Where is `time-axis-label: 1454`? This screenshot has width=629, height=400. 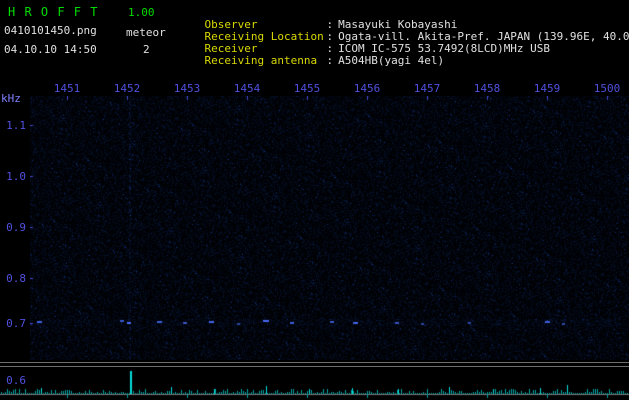
time-axis-label: 1454 is located at coordinates (247, 88).